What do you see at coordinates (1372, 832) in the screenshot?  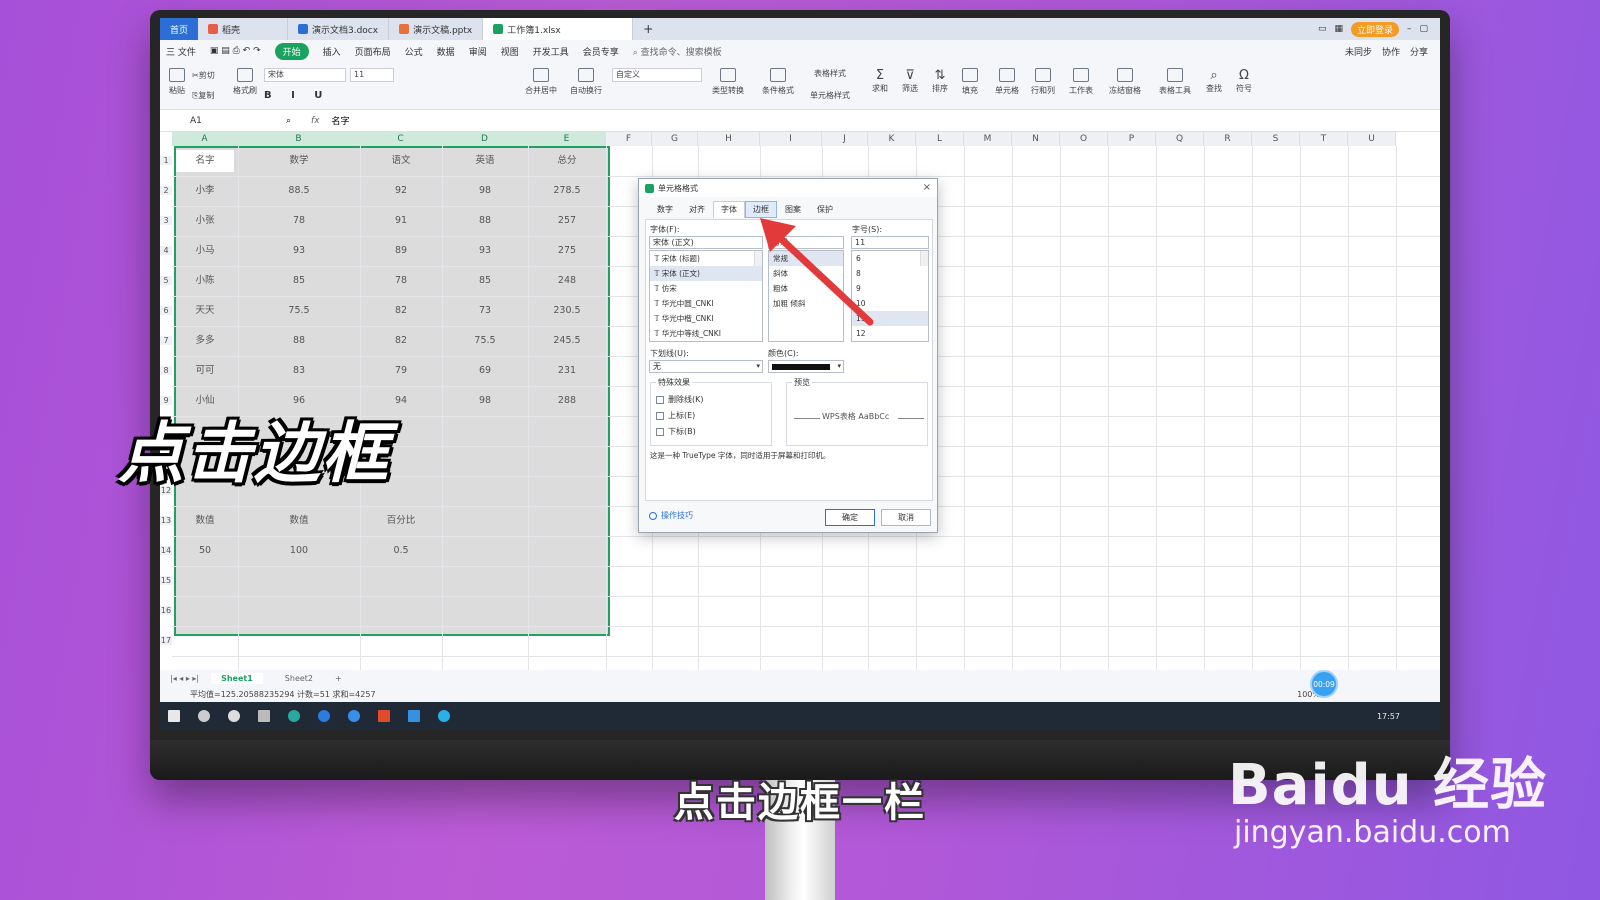 I see `baidu-url: jingyan.baidu.com` at bounding box center [1372, 832].